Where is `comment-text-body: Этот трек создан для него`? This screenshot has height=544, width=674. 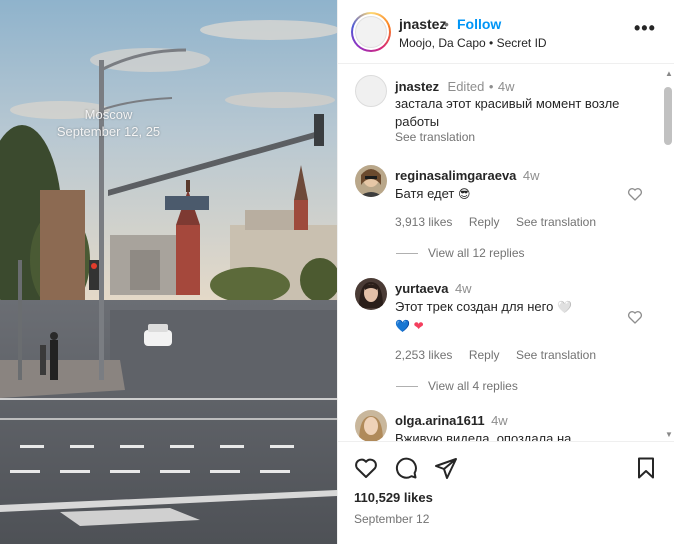
comment-text-body: Этот трек создан для него is located at coordinates (474, 306).